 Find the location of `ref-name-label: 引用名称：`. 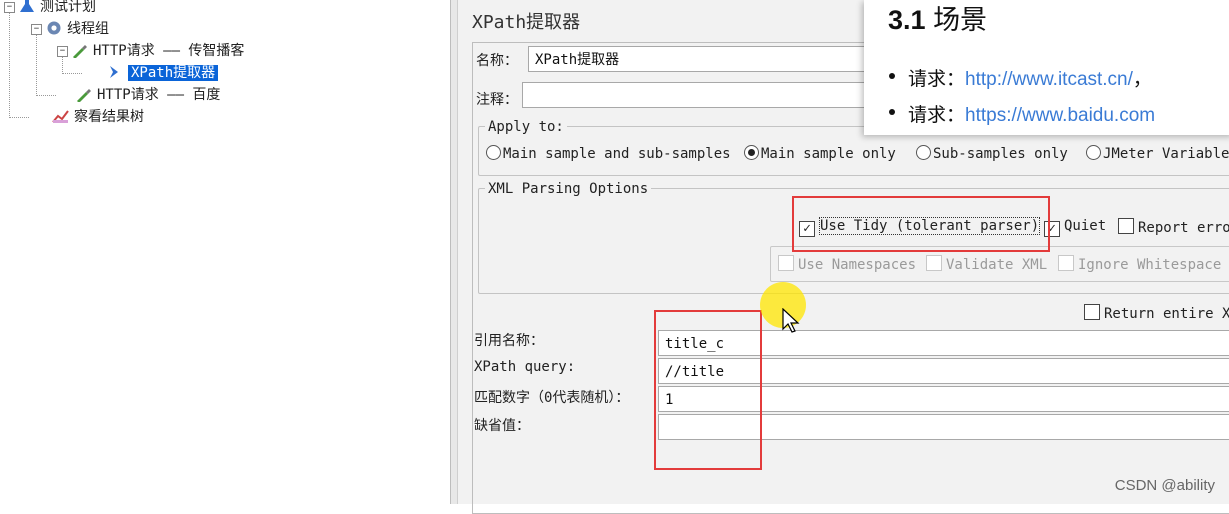

ref-name-label: 引用名称： is located at coordinates (509, 341).